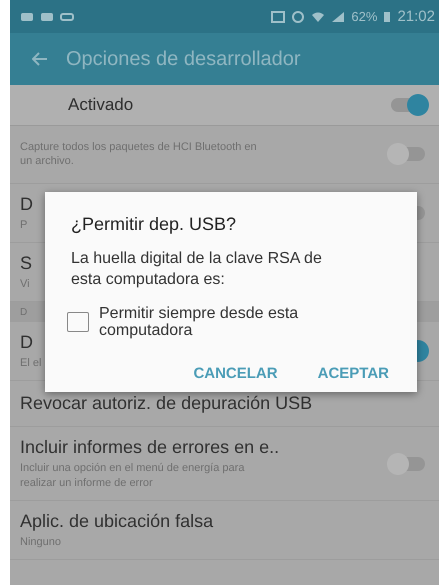  What do you see at coordinates (166, 403) in the screenshot?
I see `setting-title: Revocar autoriz. de depuración USB` at bounding box center [166, 403].